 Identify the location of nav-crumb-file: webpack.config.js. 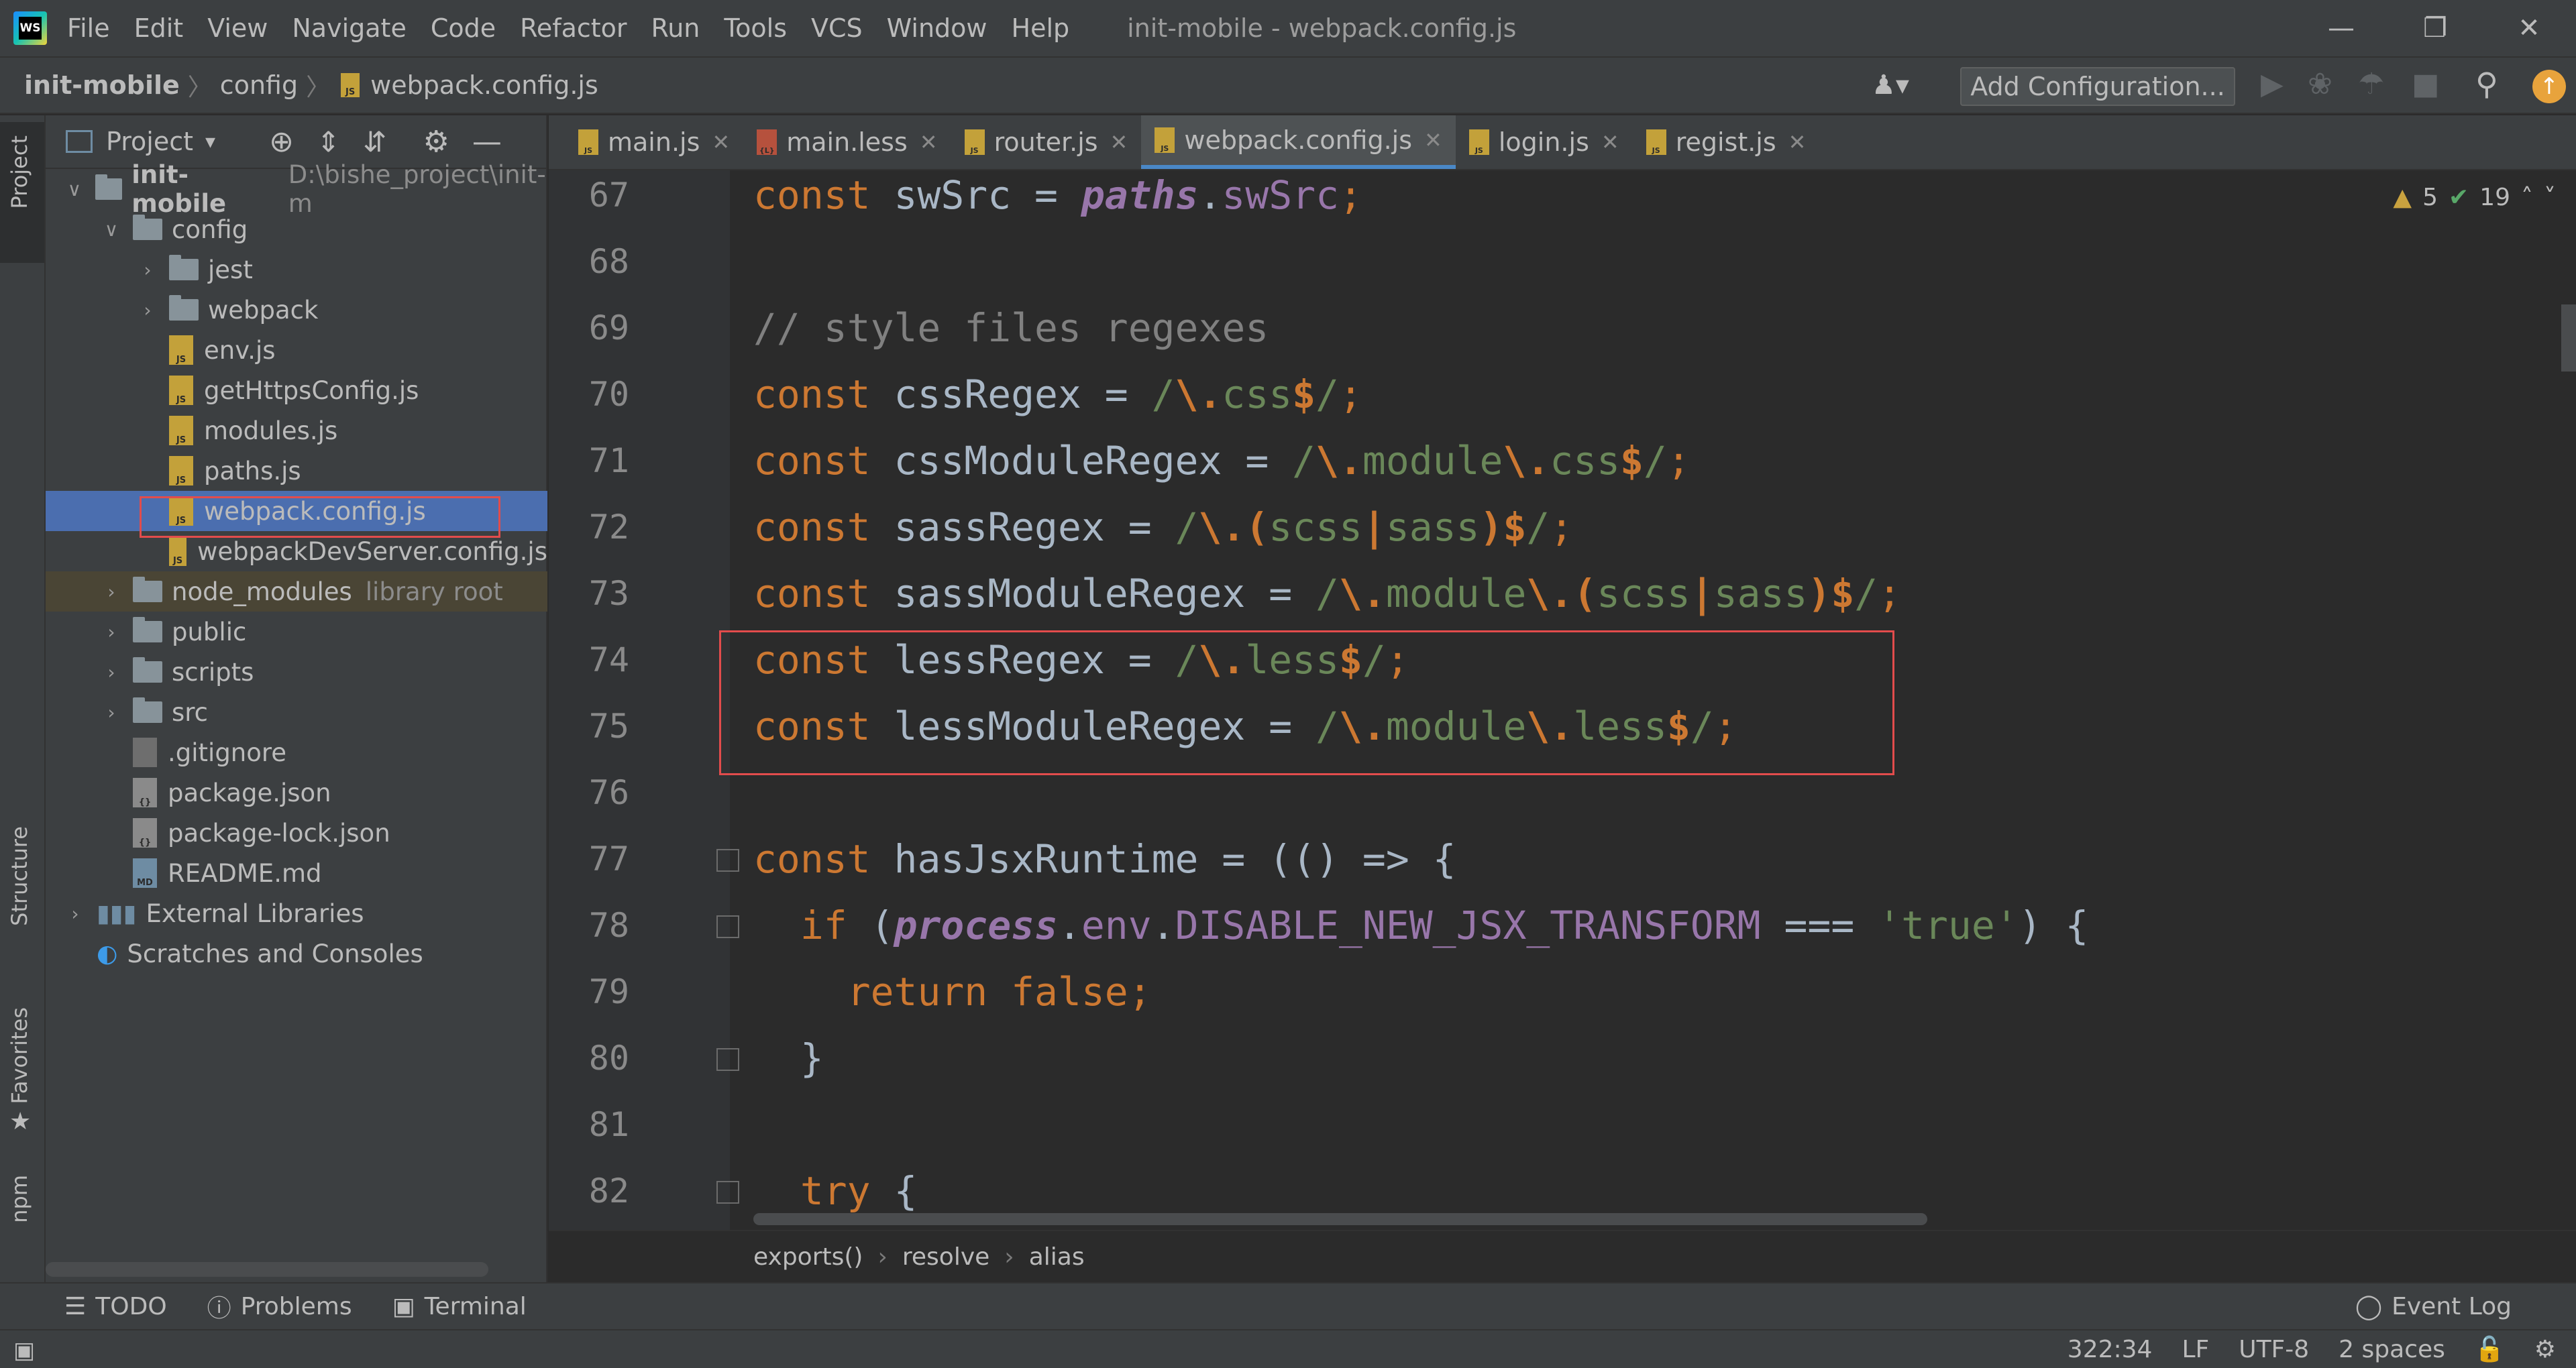
(484, 85).